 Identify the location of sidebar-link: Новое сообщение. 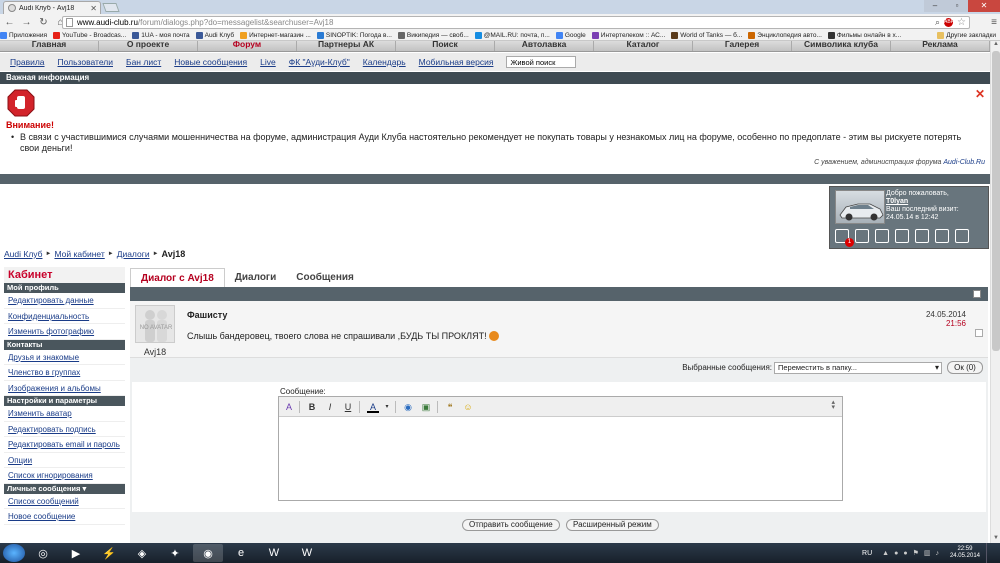
(64, 517).